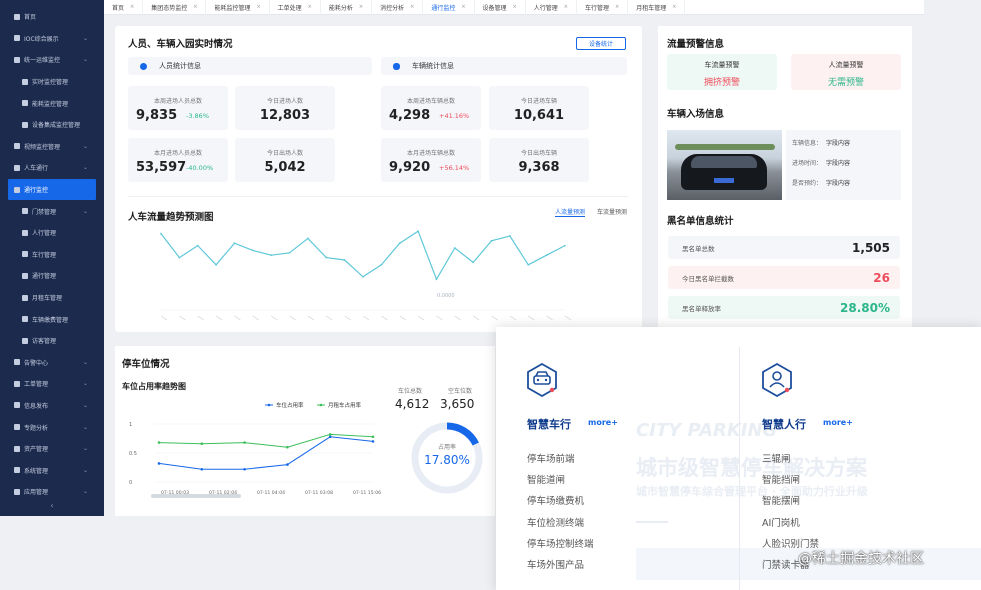  What do you see at coordinates (52, 341) in the screenshot?
I see `sidebar-item: 访客管理` at bounding box center [52, 341].